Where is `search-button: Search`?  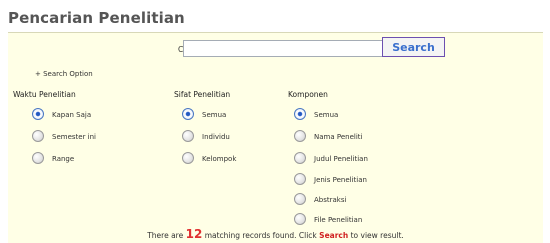 search-button: Search is located at coordinates (413, 47).